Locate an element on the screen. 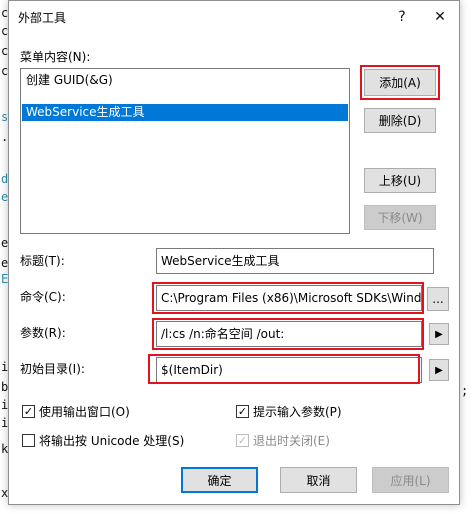 The width and height of the screenshot is (471, 517). list-item-selected: WebService生成工具 is located at coordinates (185, 112).